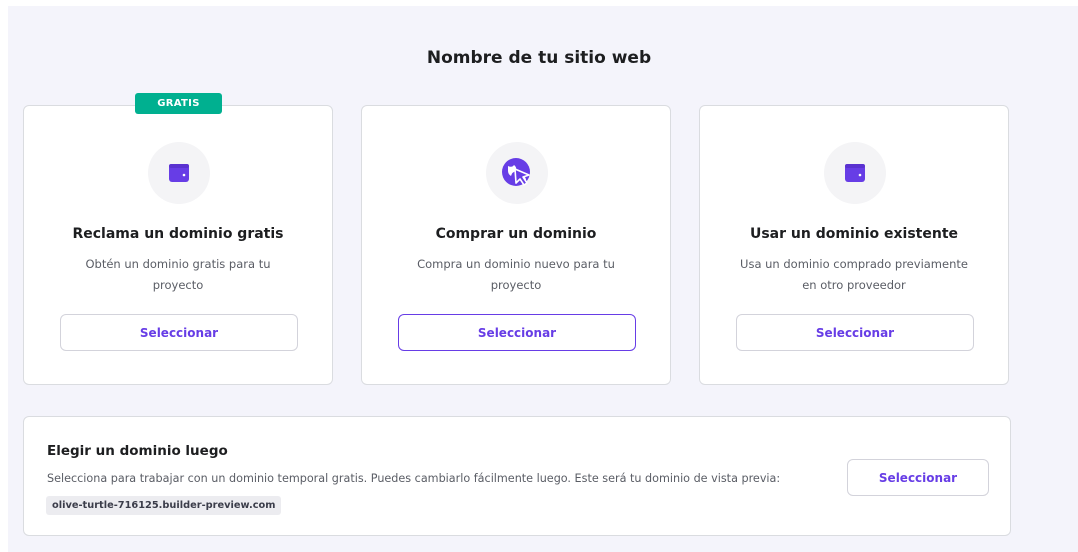 This screenshot has height=552, width=1078. What do you see at coordinates (178, 274) in the screenshot?
I see `card-description: Obtén un dominio gratis para tu proyecto` at bounding box center [178, 274].